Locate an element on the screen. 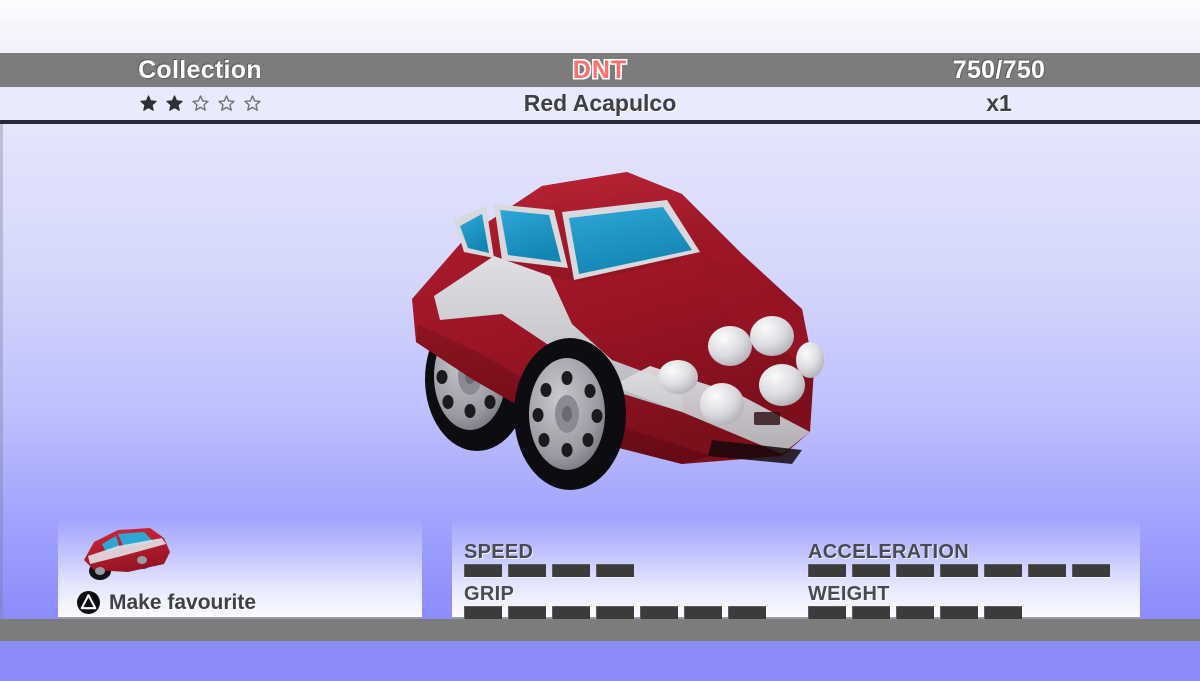 Image resolution: width=1200 pixels, height=681 pixels. stat-weight-bars is located at coordinates (915, 612).